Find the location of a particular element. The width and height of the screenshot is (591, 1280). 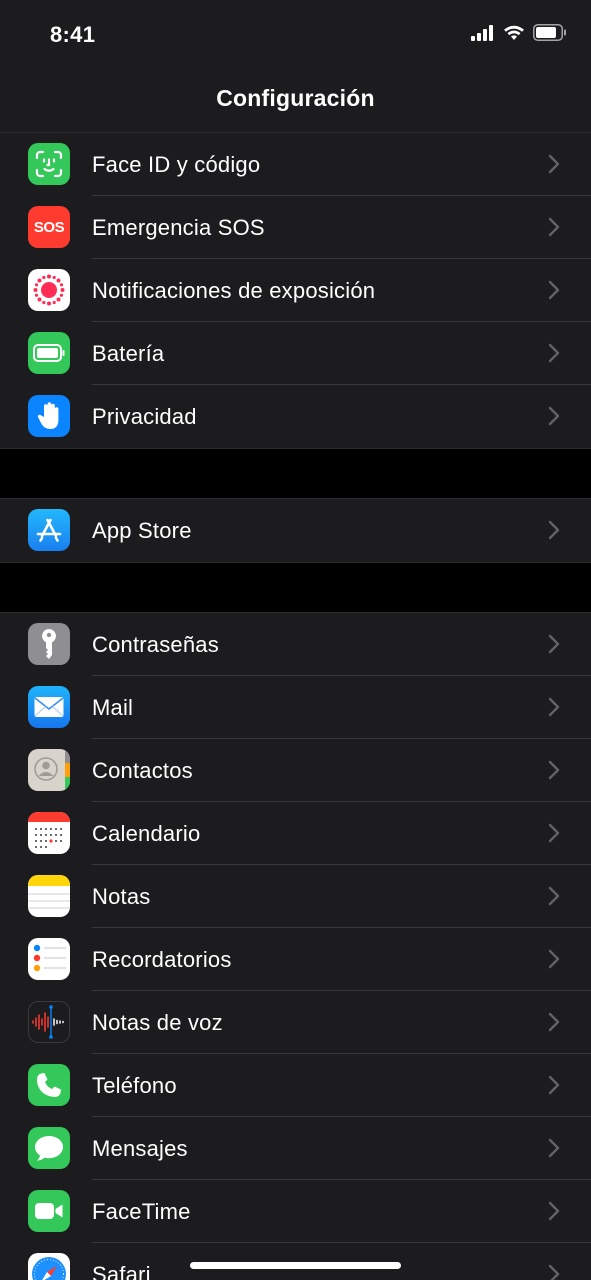

settings-row-battery: Batería is located at coordinates (295, 353).